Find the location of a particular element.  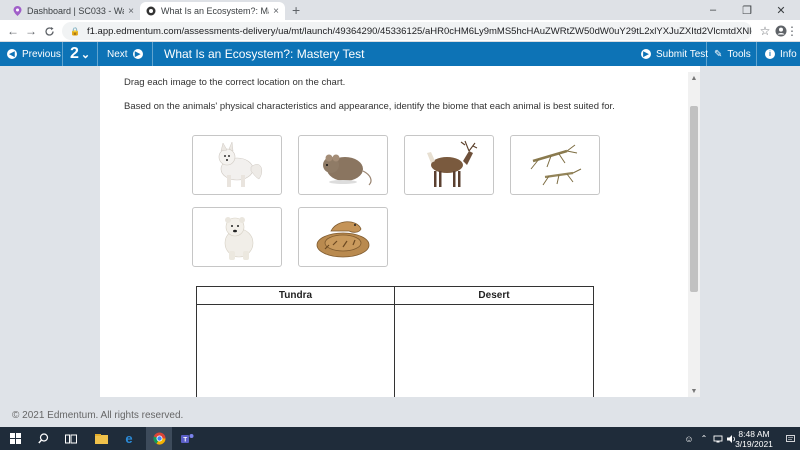

edmentum-icon is located at coordinates (151, 11).